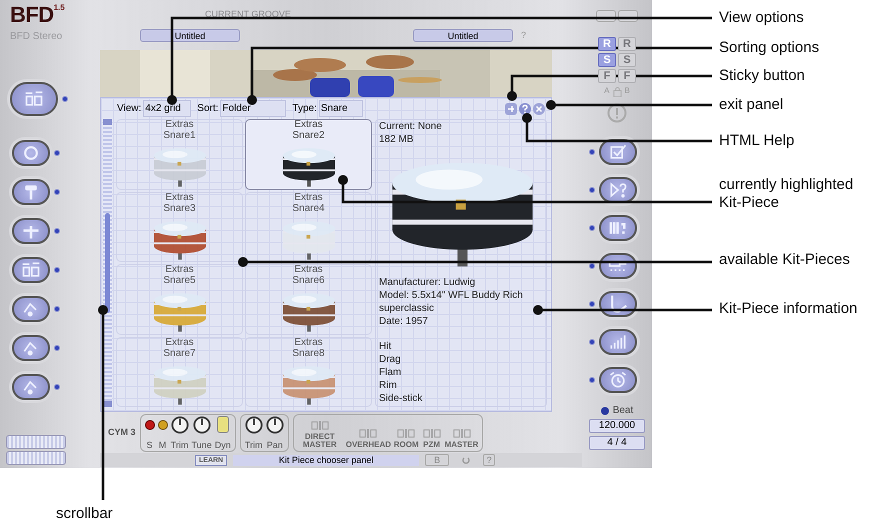  What do you see at coordinates (162, 445) in the screenshot?
I see `control-label: M` at bounding box center [162, 445].